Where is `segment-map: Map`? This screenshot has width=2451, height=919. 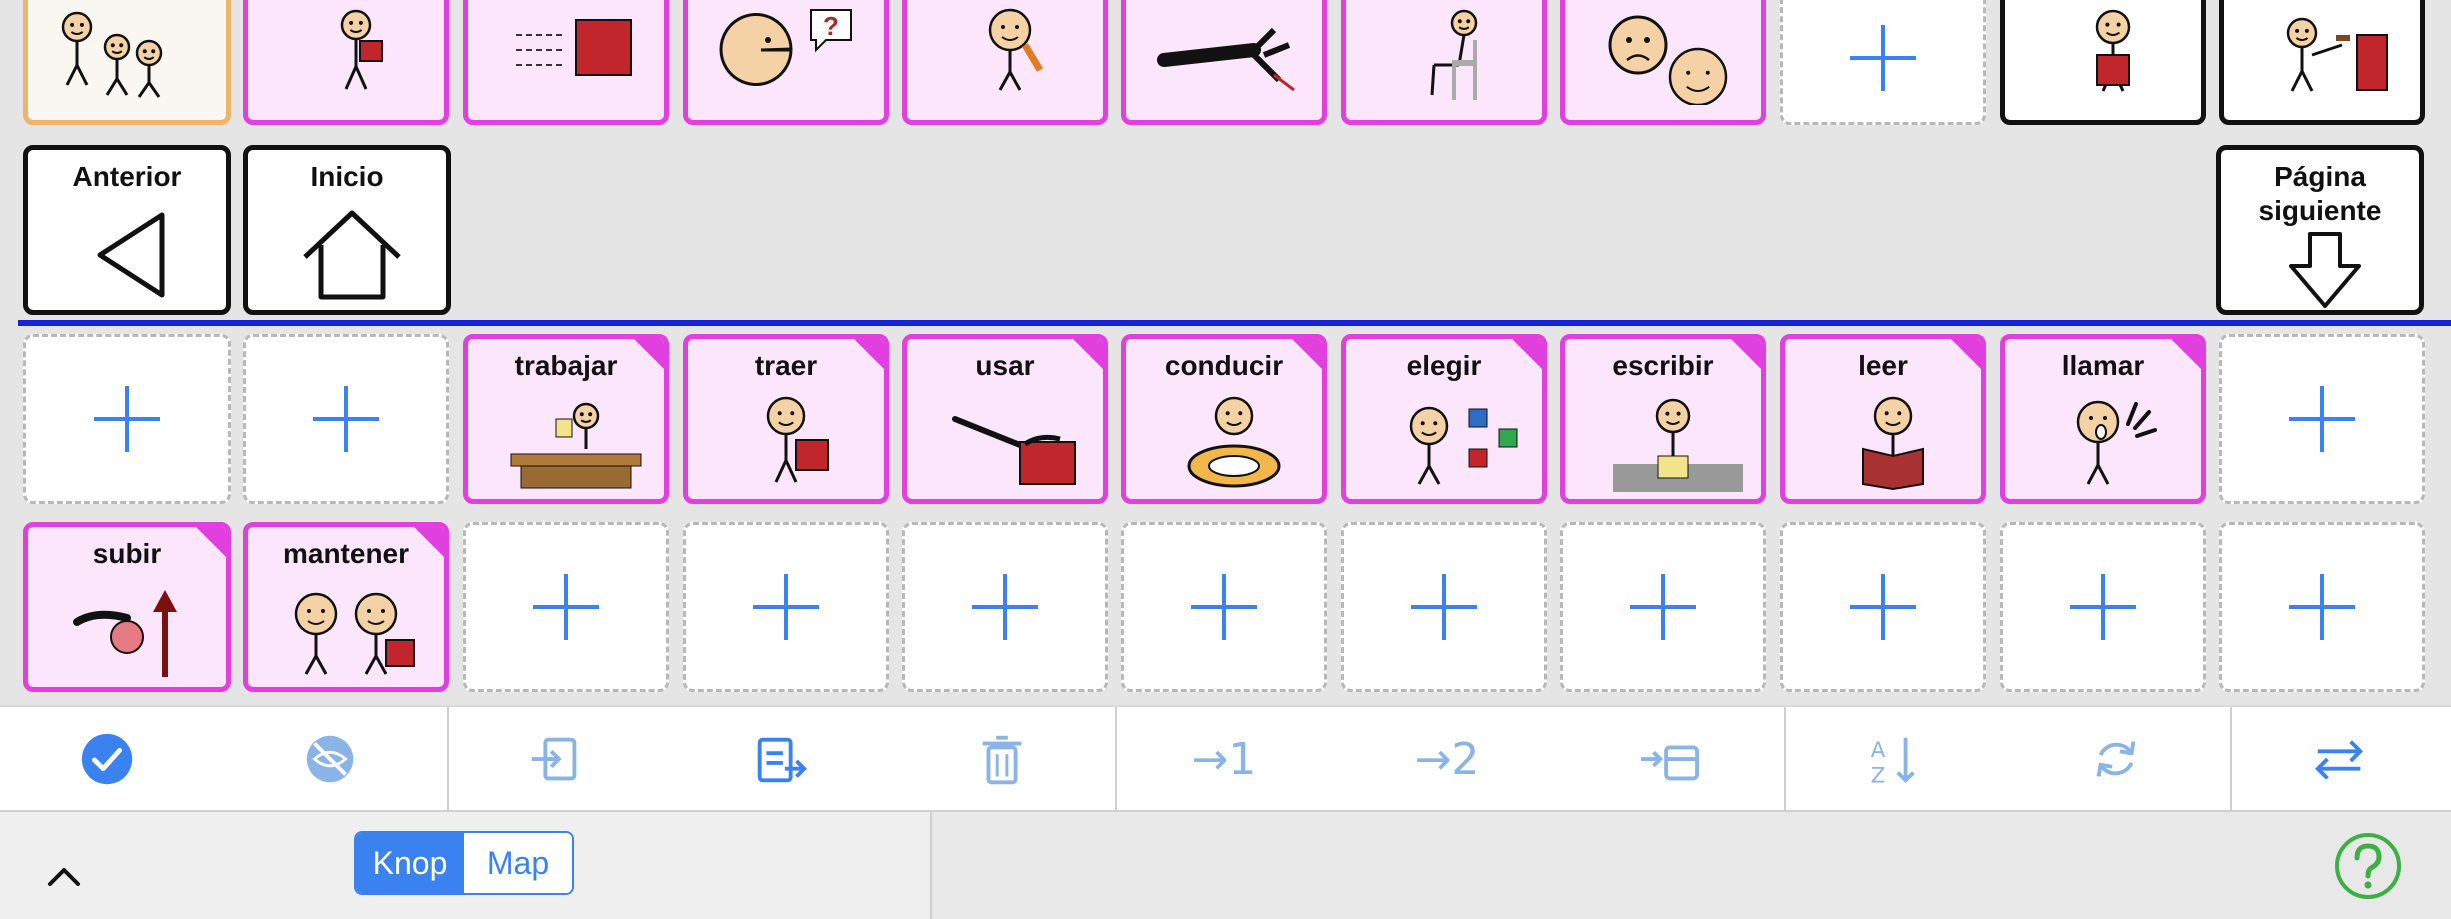 segment-map: Map is located at coordinates (518, 863).